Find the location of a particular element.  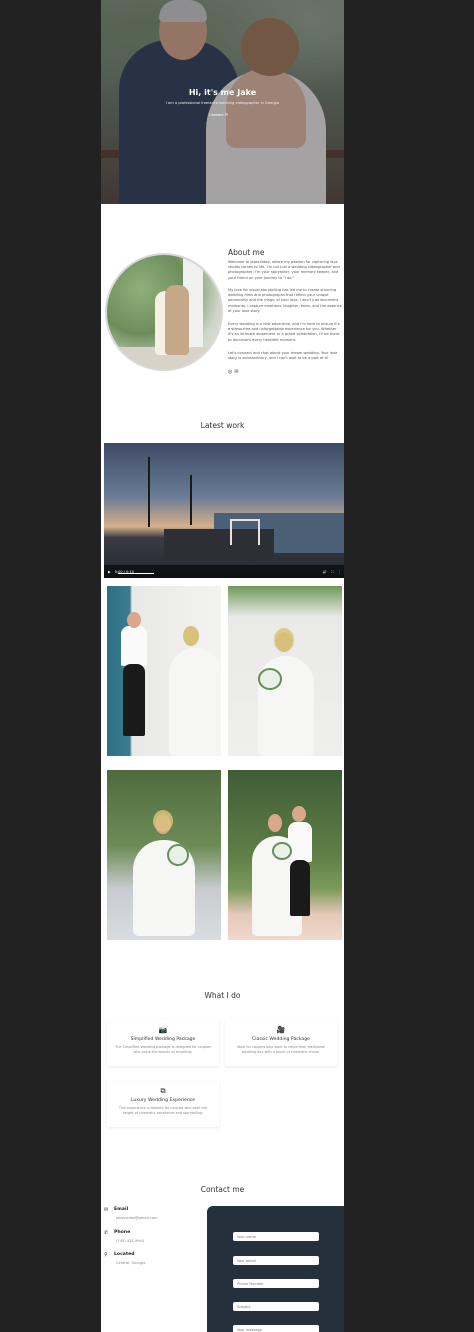

email-input is located at coordinates (276, 1260).